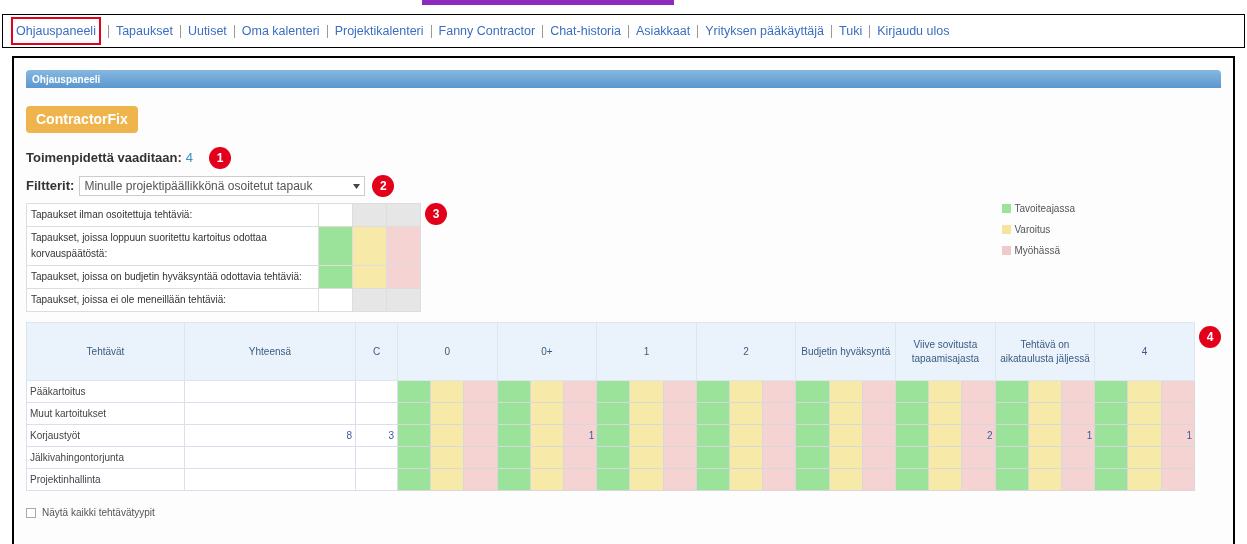  What do you see at coordinates (172, 277) in the screenshot?
I see `summary-label: Tapaukset, joissa on budjetin hyväksyntää odottavia tehtäviä:` at bounding box center [172, 277].